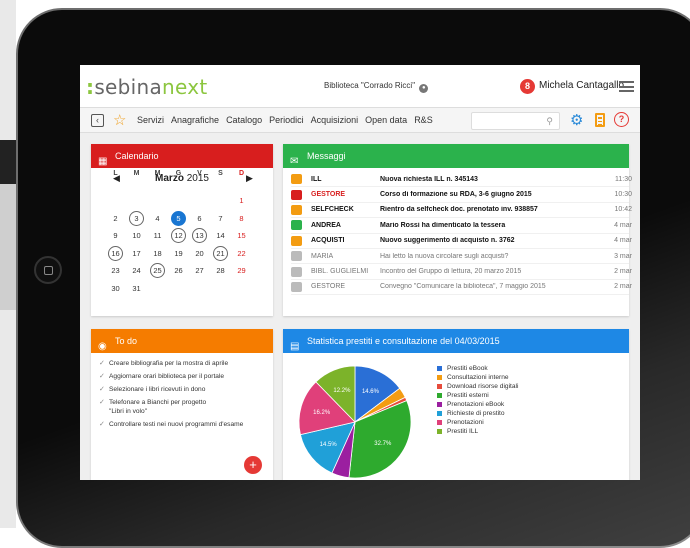  I want to click on message-time: 4 mar, so click(623, 241).